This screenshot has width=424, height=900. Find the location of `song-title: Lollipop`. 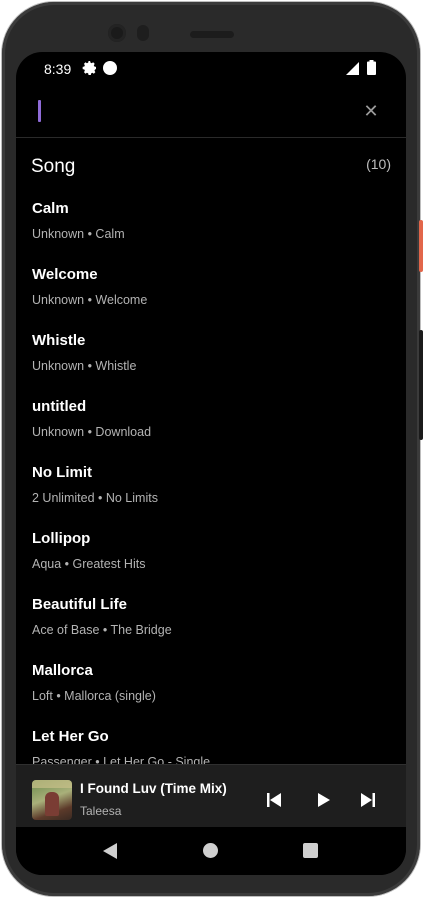

song-title: Lollipop is located at coordinates (61, 538).